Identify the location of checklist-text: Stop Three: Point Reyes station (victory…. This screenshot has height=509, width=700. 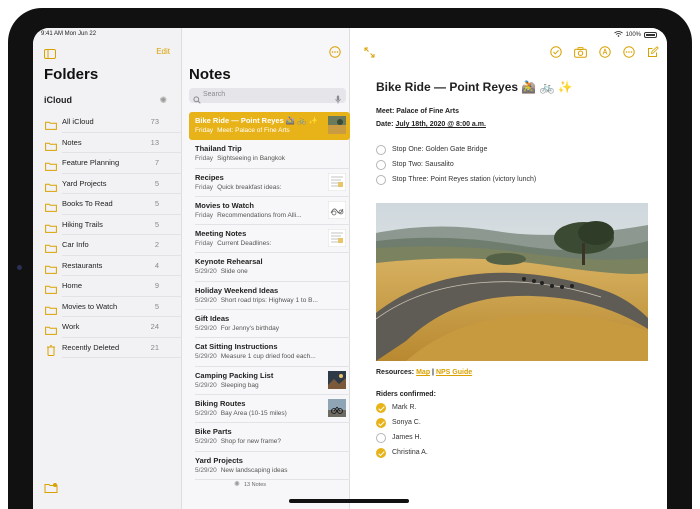
(464, 179).